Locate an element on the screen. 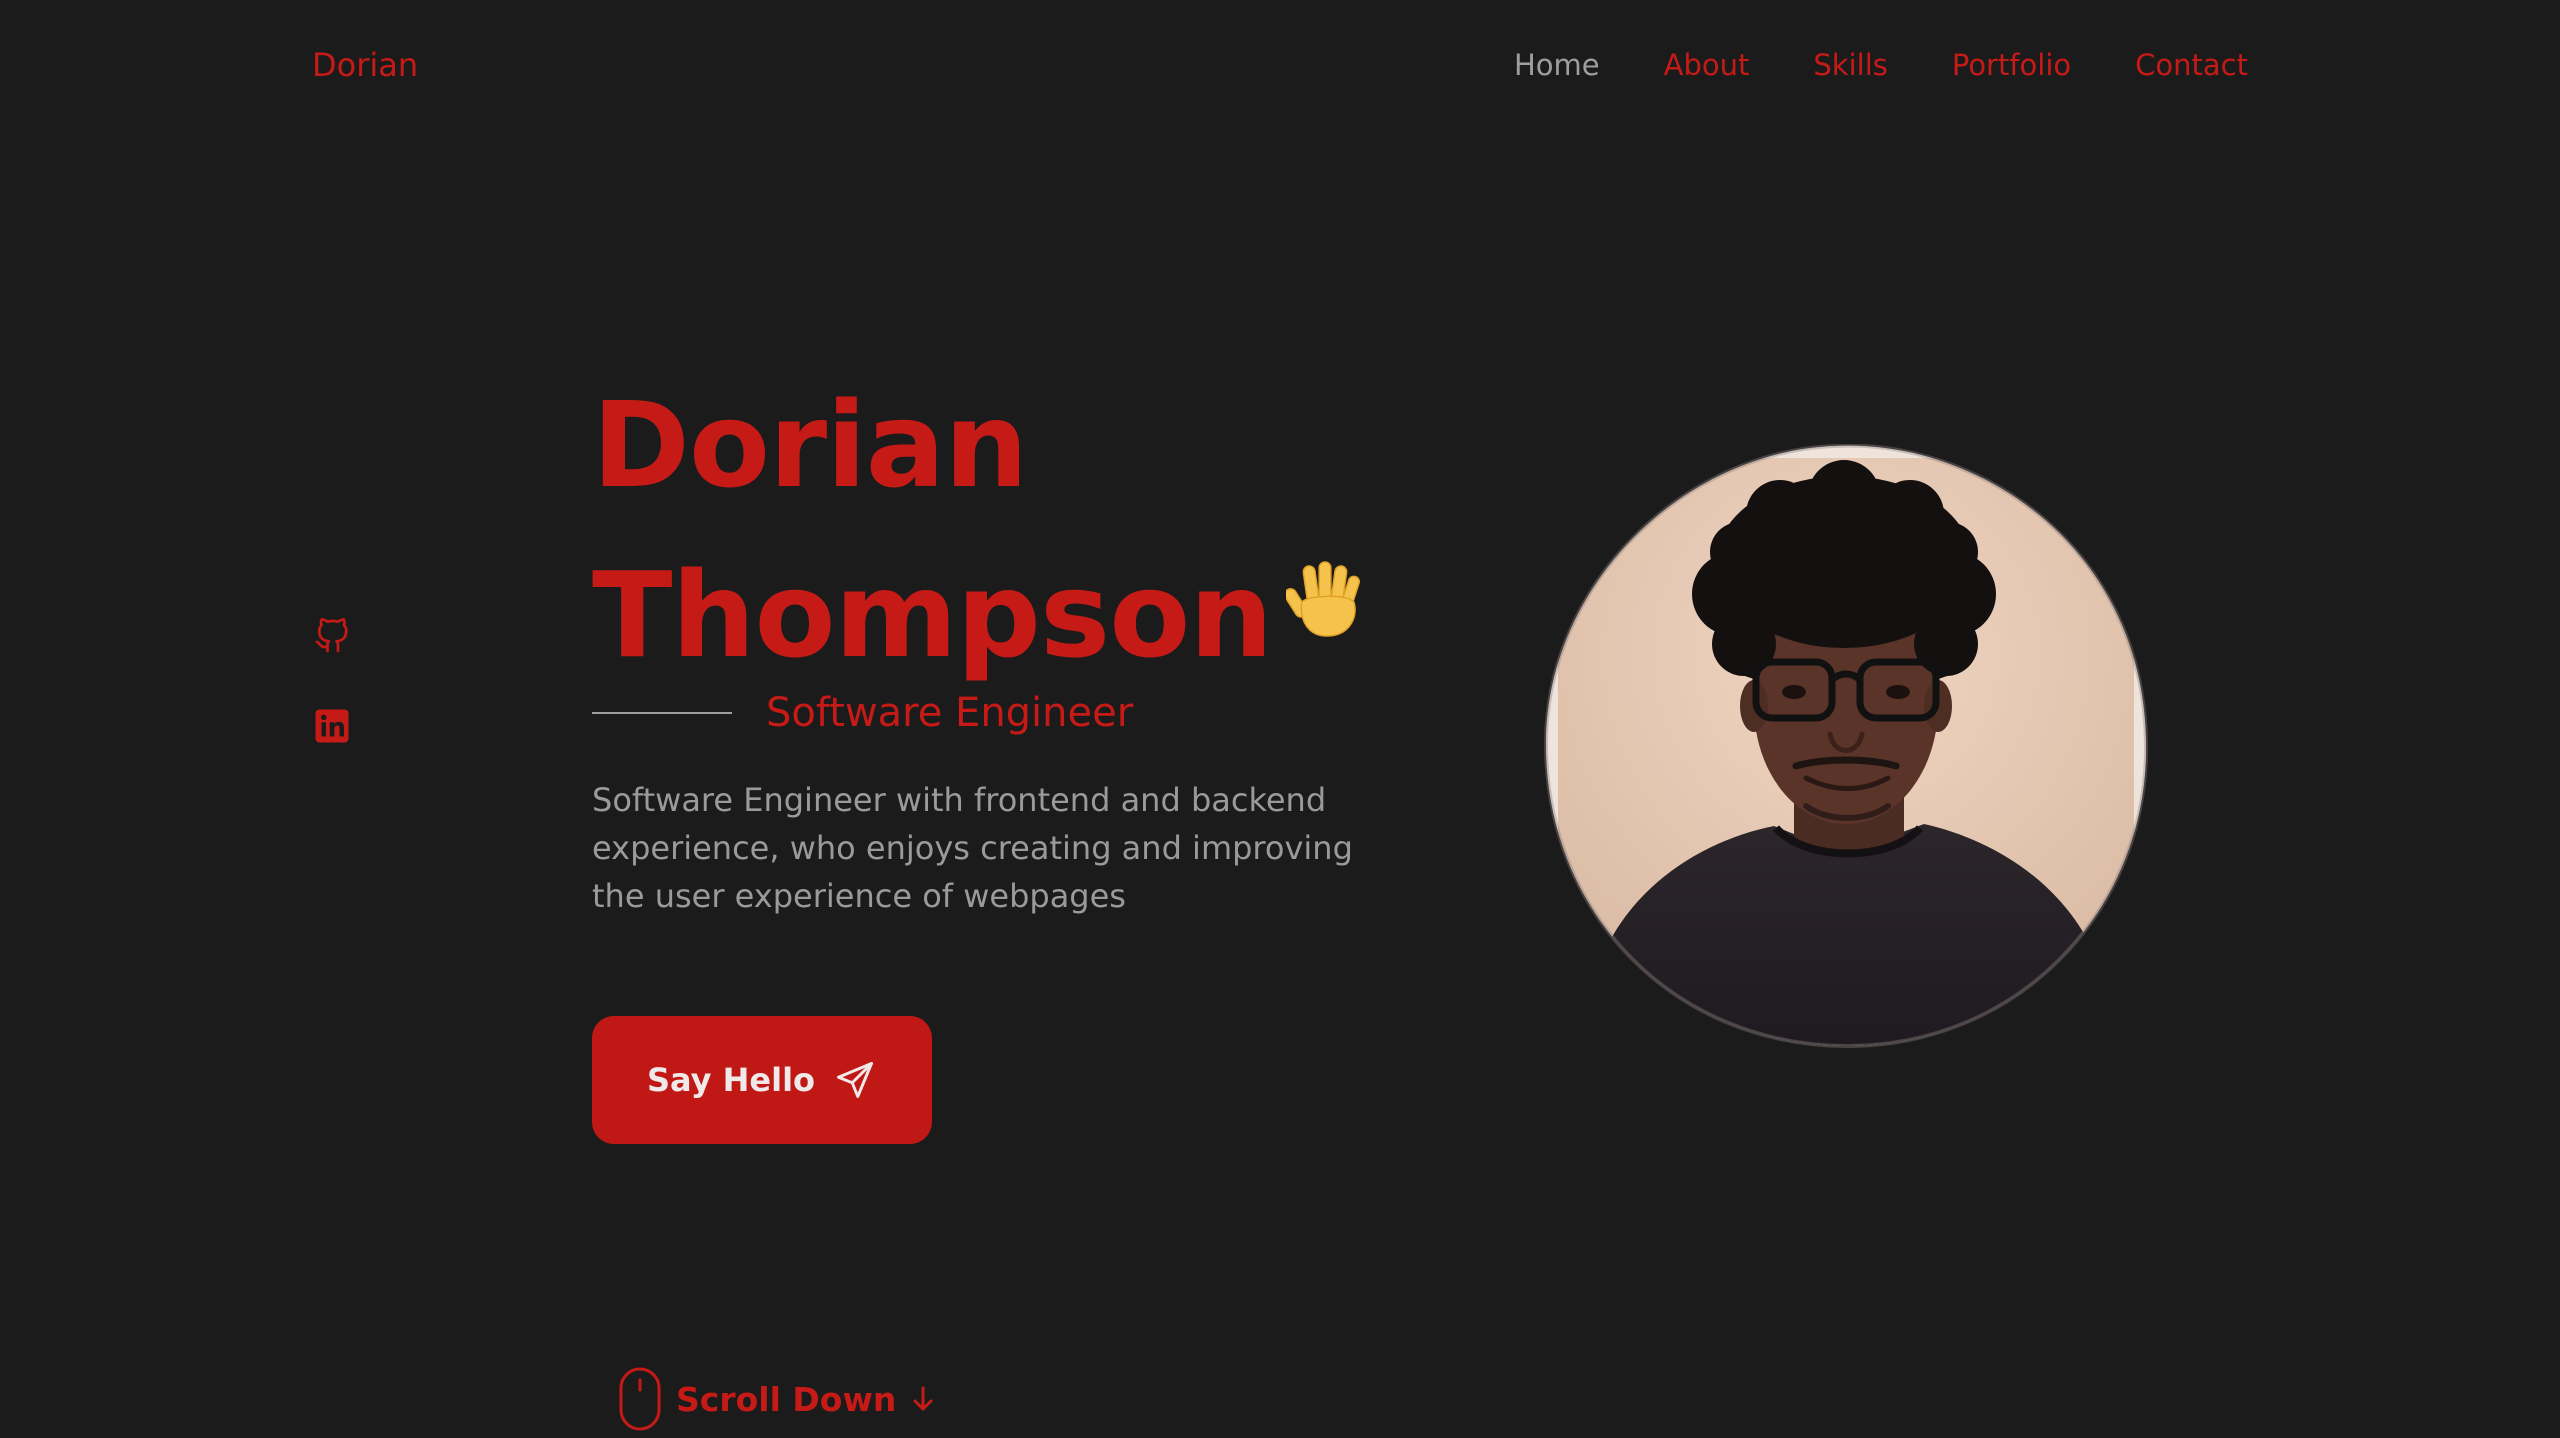 Image resolution: width=2560 pixels, height=1438 pixels. scroll-down-label: Scroll Down is located at coordinates (786, 1399).